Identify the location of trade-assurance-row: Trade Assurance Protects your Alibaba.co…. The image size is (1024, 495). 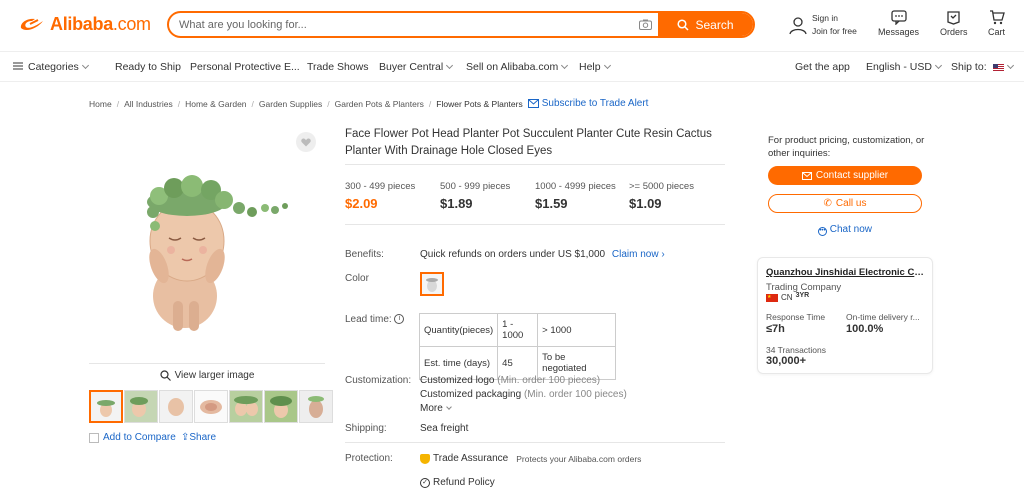
(530, 458).